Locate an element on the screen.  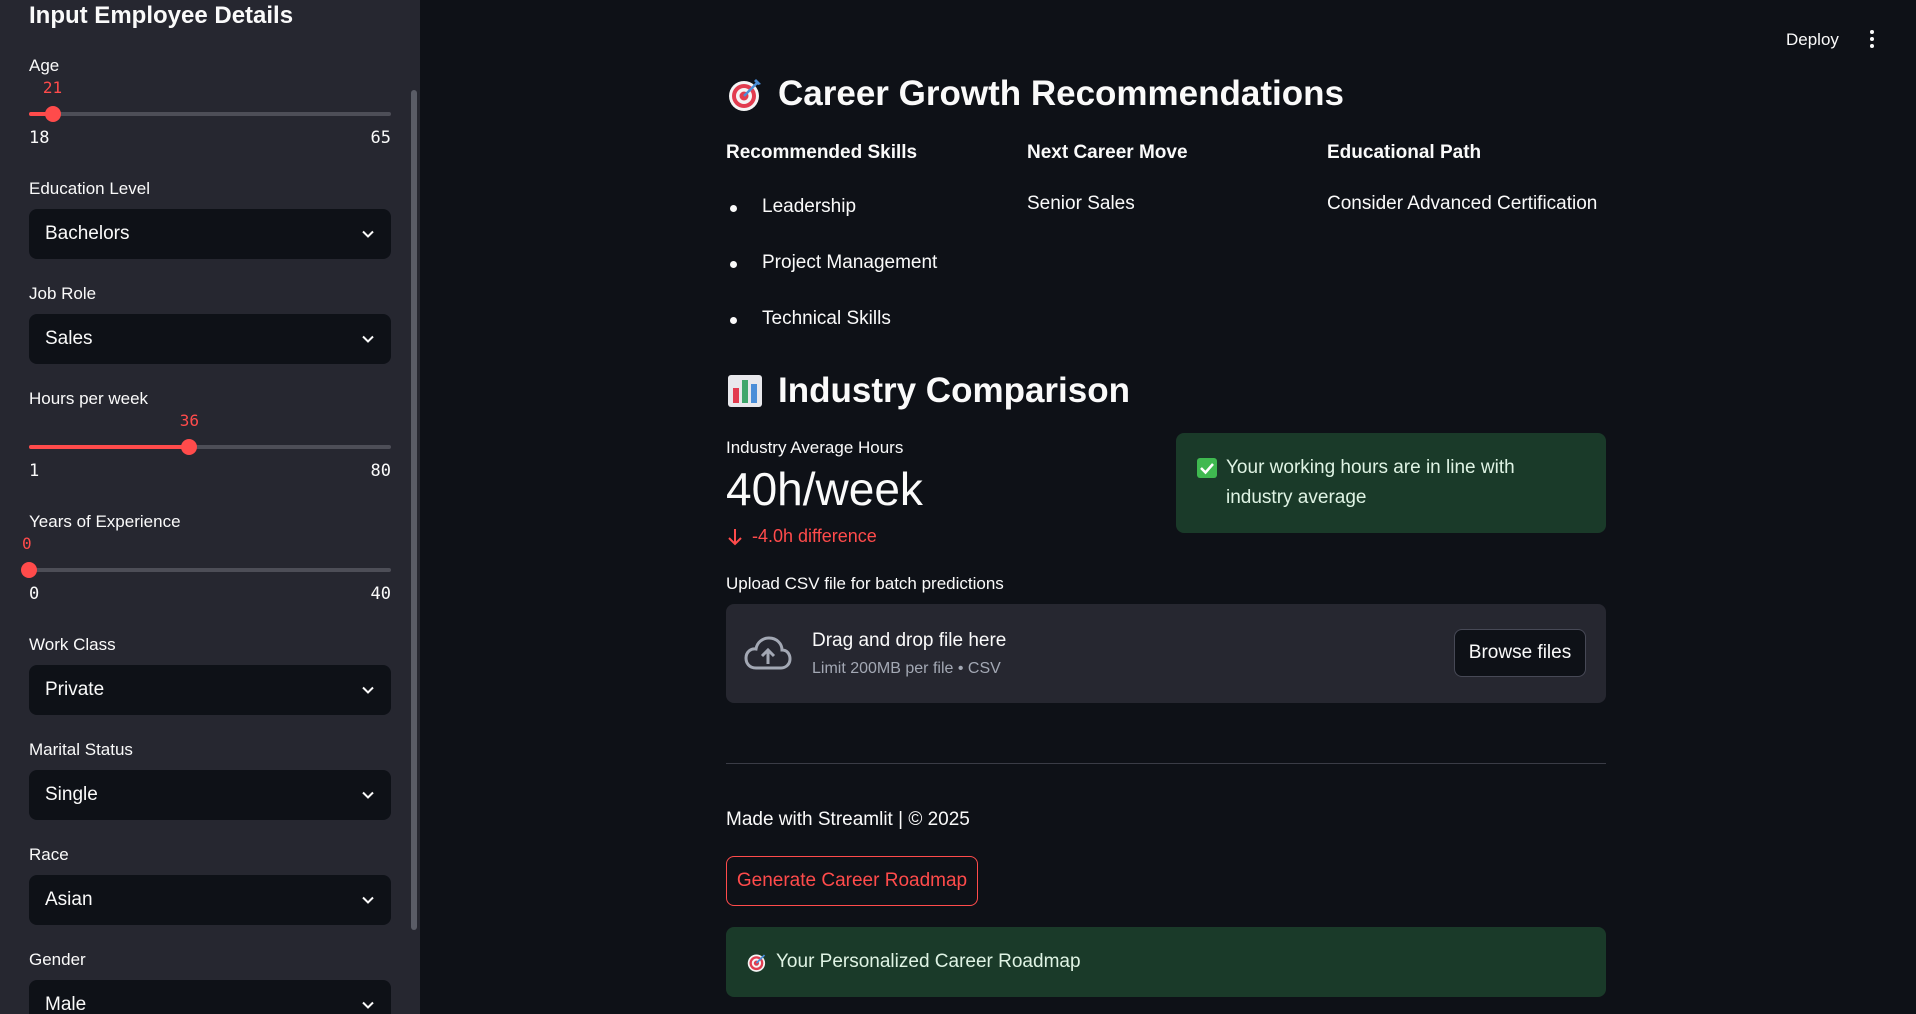
sidebar-title: Input Employee Details is located at coordinates (161, 15).